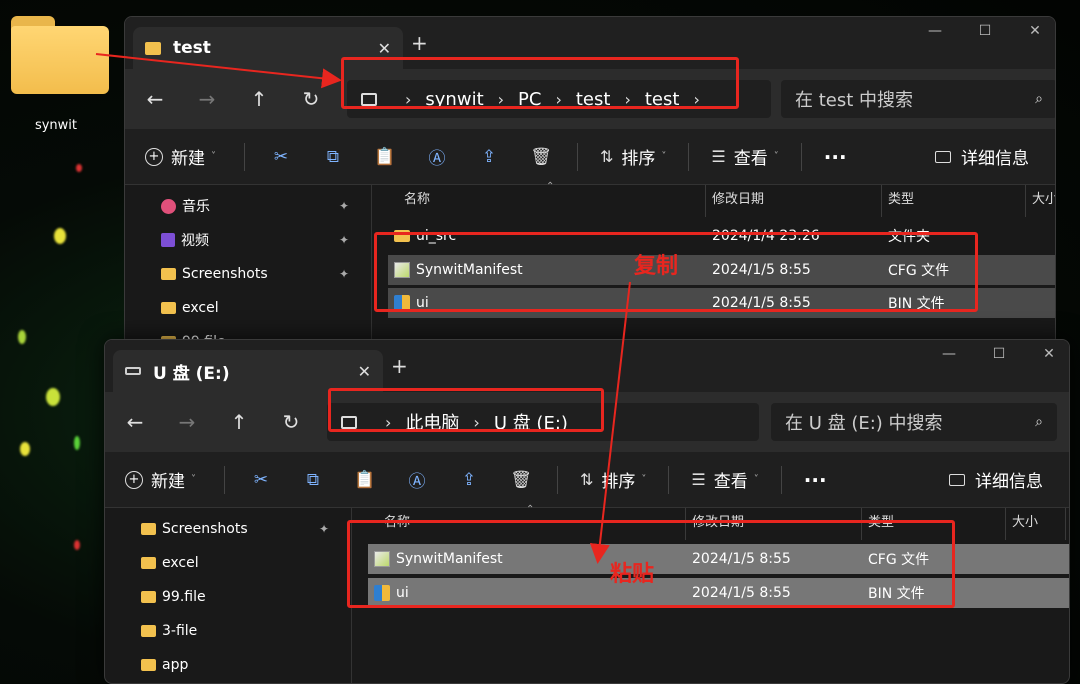 Image resolution: width=1080 pixels, height=684 pixels. I want to click on view-icon: ☰, so click(718, 156).